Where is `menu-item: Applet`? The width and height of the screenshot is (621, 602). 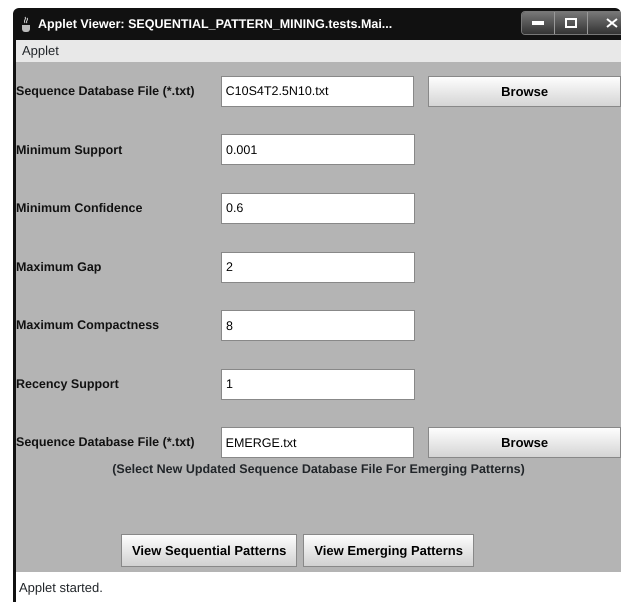
menu-item: Applet is located at coordinates (40, 51).